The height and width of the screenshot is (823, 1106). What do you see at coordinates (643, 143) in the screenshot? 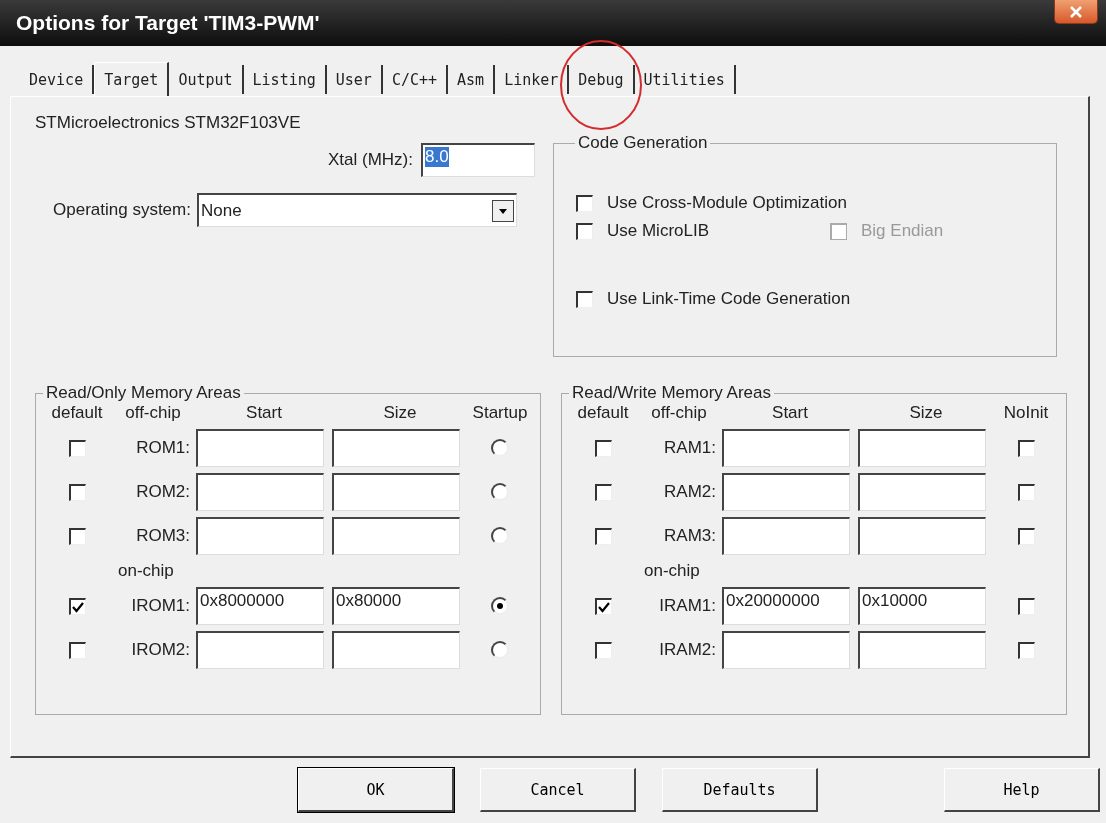
I see `group-title: Code Generation` at bounding box center [643, 143].